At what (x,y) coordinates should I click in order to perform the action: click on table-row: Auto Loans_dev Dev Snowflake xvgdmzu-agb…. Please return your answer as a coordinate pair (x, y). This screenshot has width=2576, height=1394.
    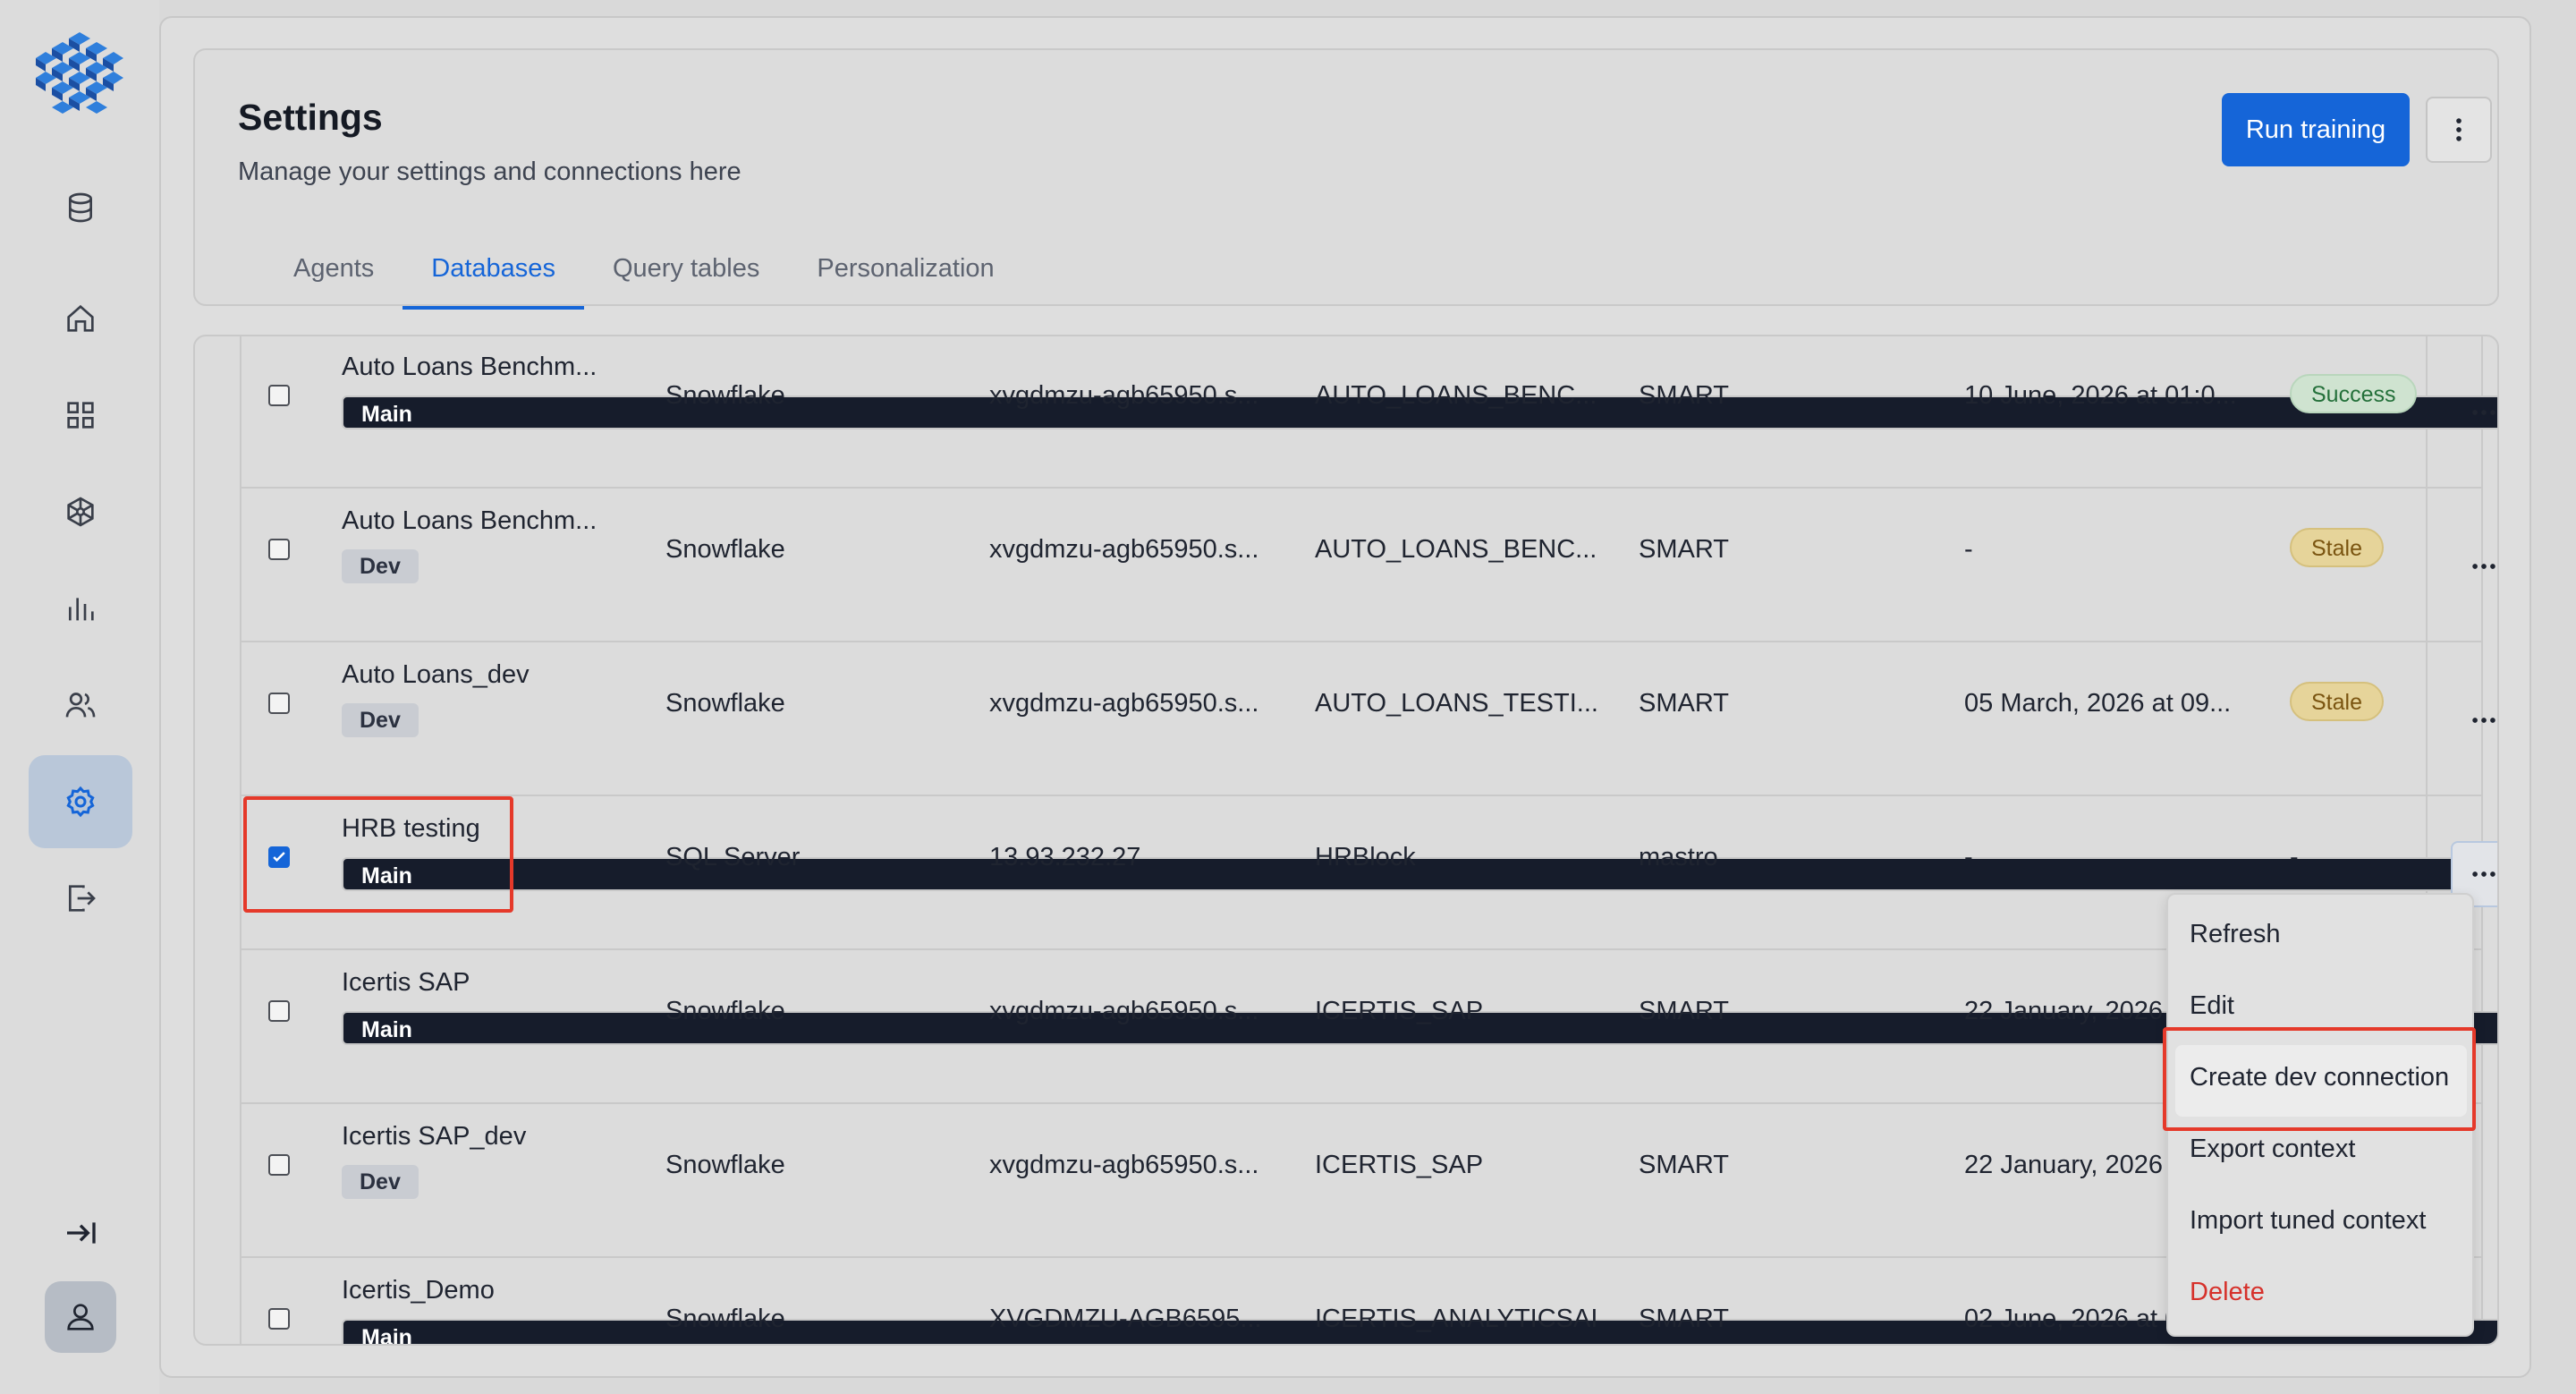
    Looking at the image, I should click on (1369, 719).